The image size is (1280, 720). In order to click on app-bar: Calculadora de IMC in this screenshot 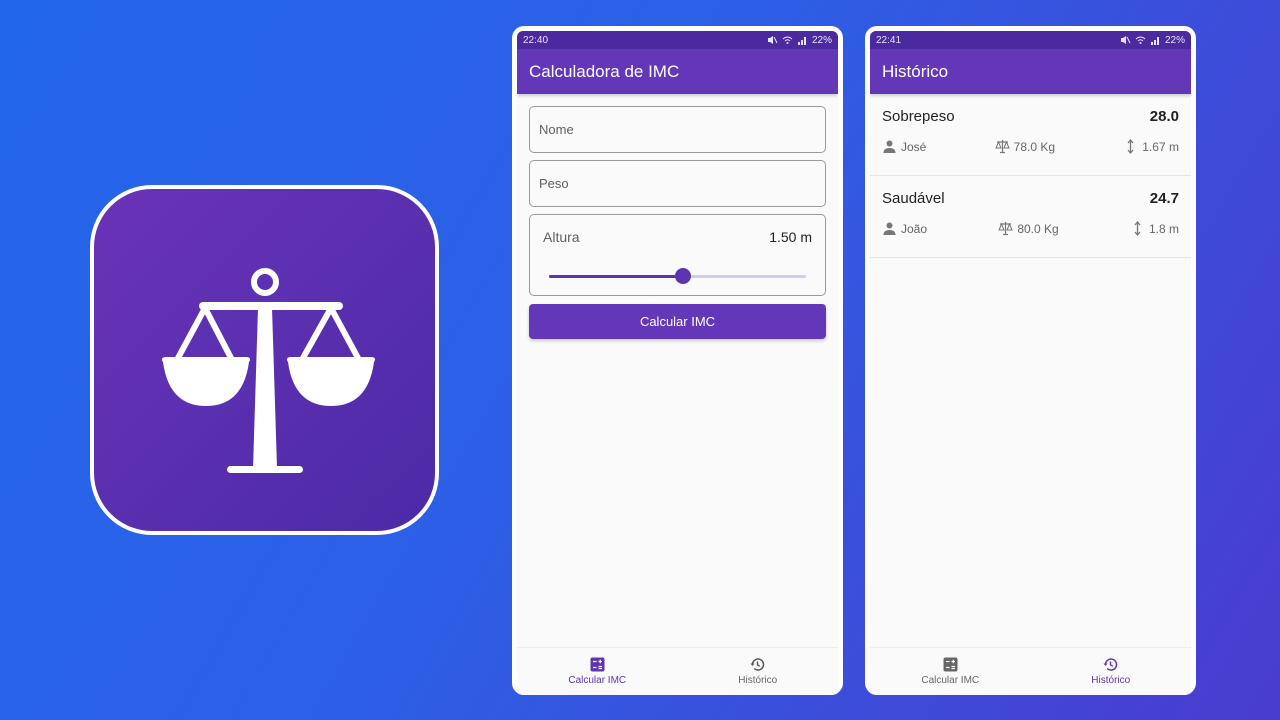, I will do `click(677, 71)`.